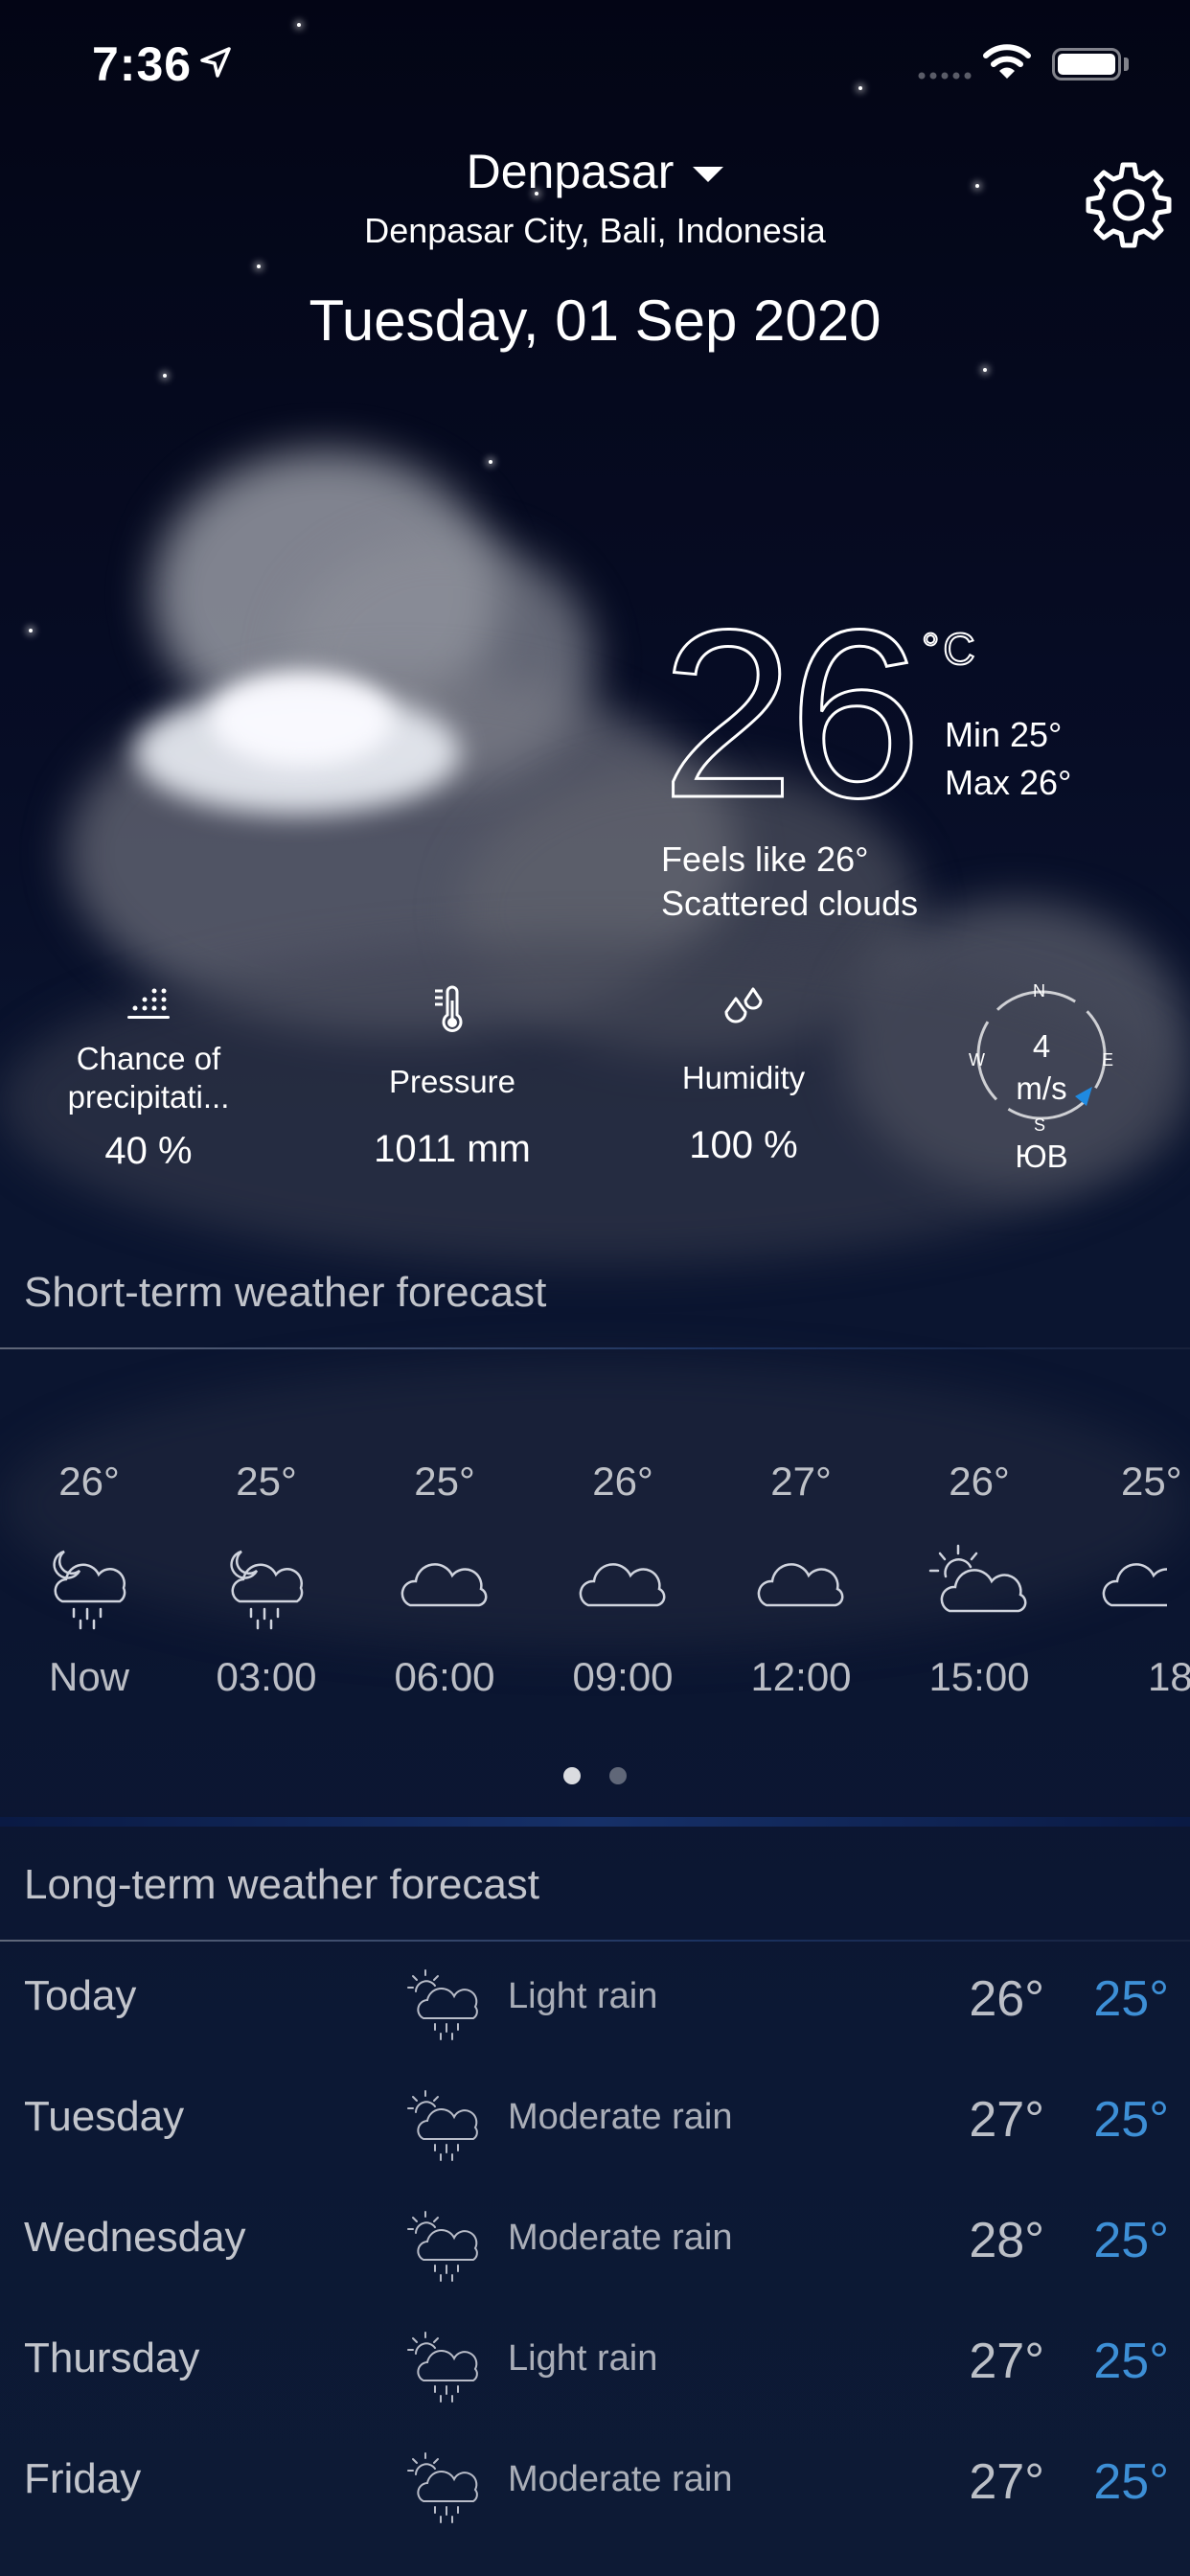  I want to click on hour-item: 25° 03:00, so click(266, 1579).